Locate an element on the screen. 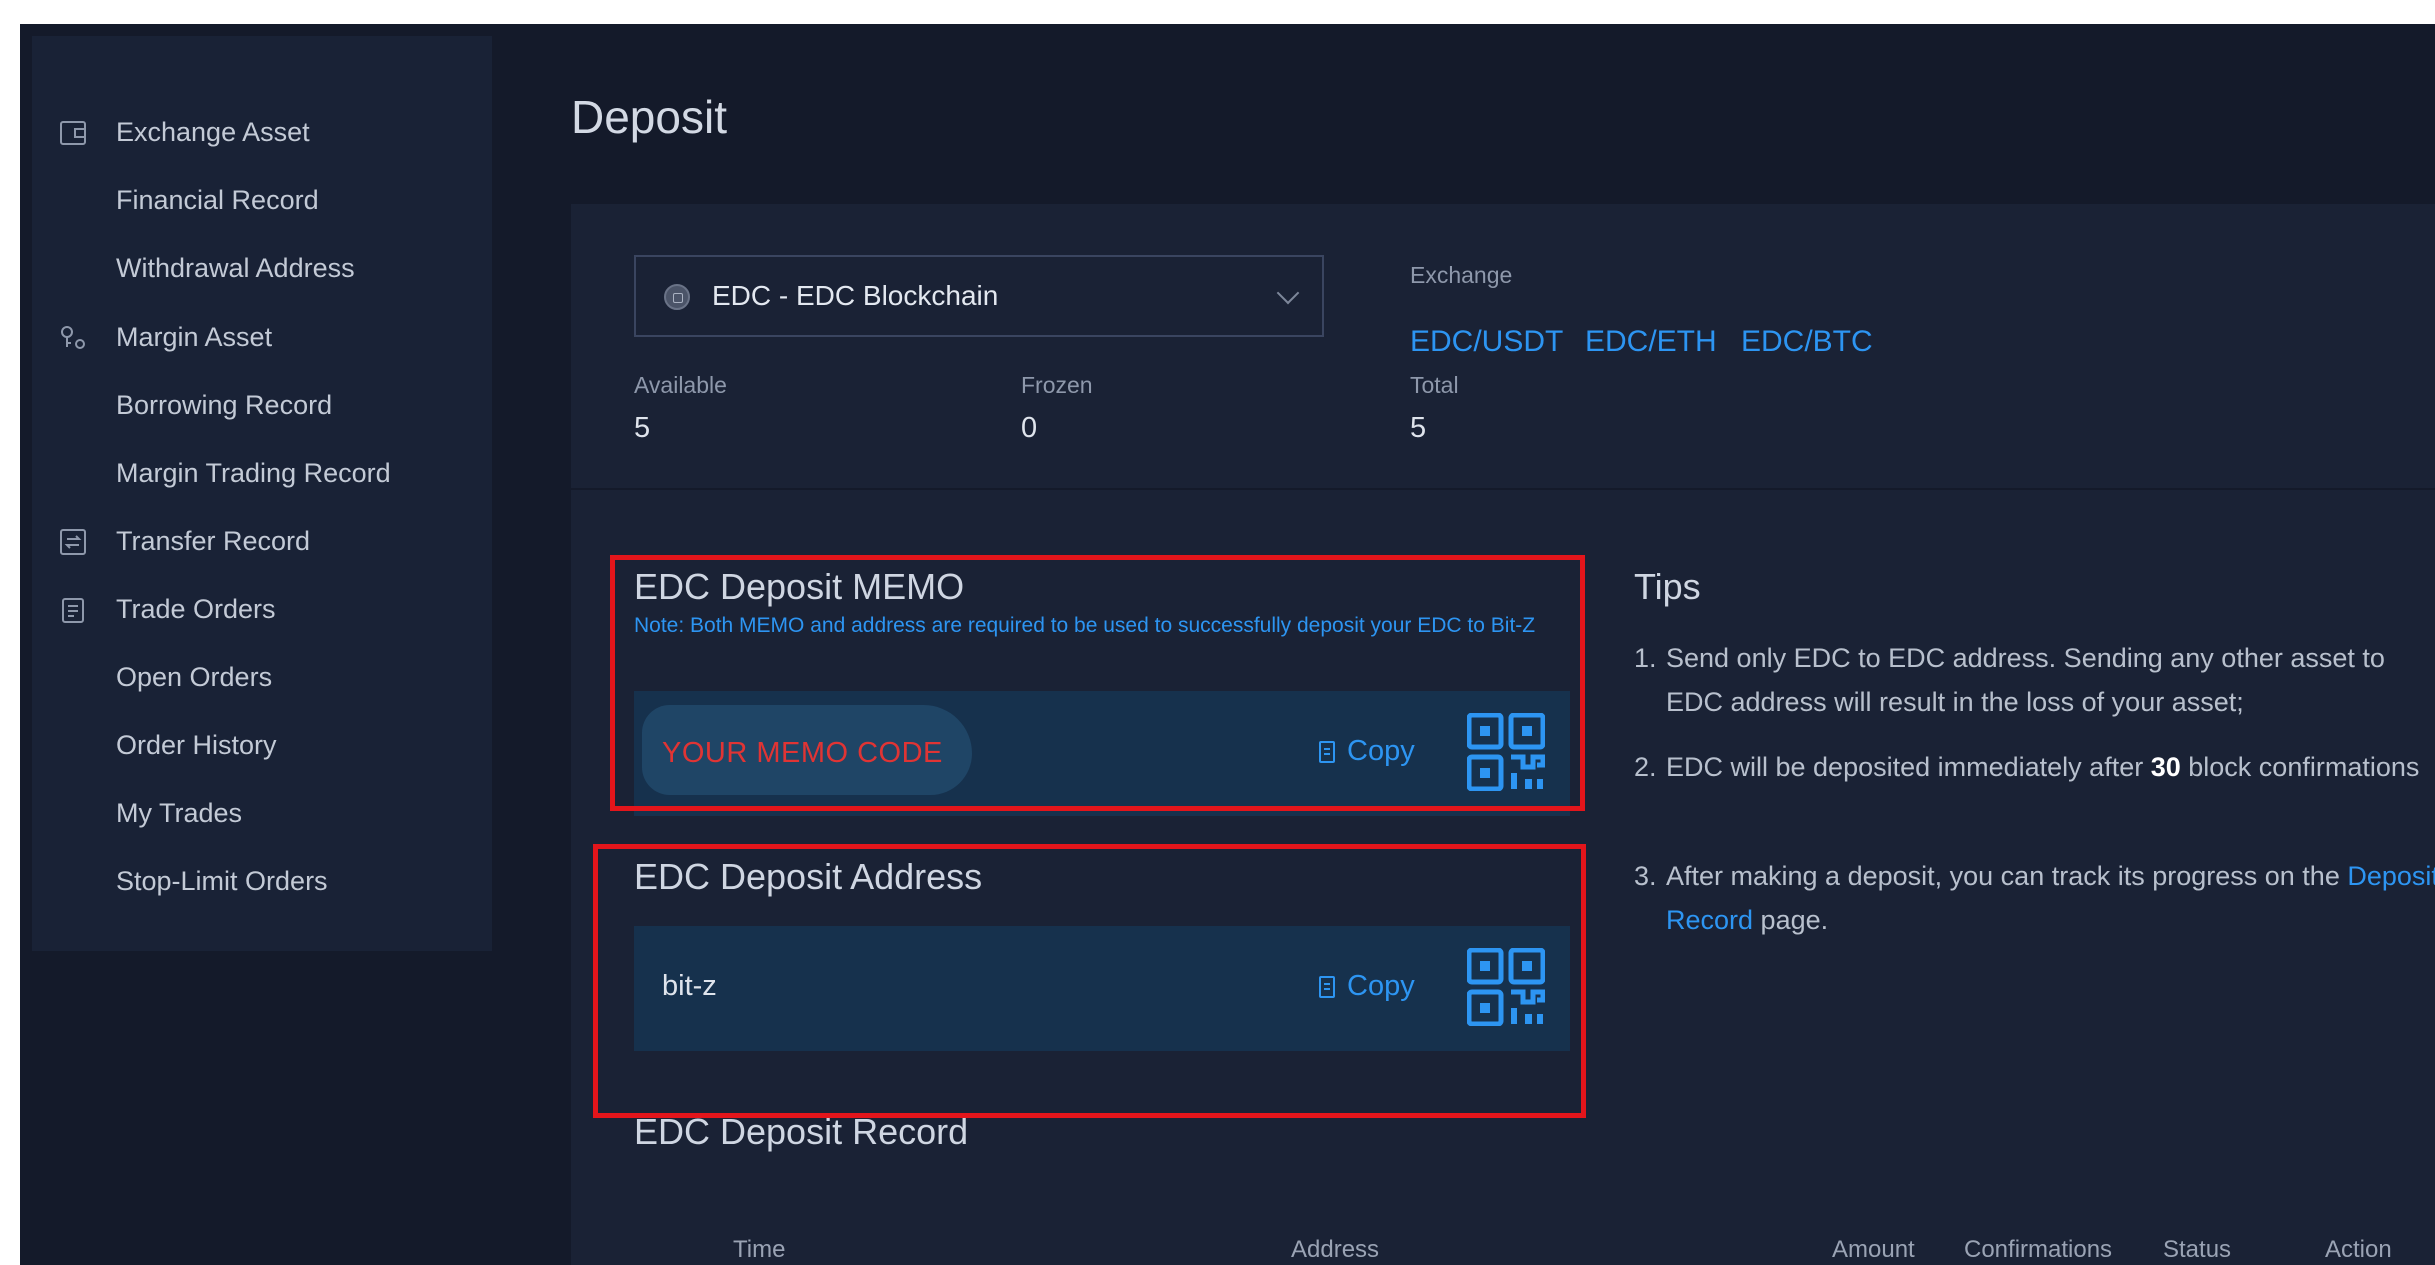 The image size is (2435, 1265). column-header-address: Address is located at coordinates (1335, 1249).